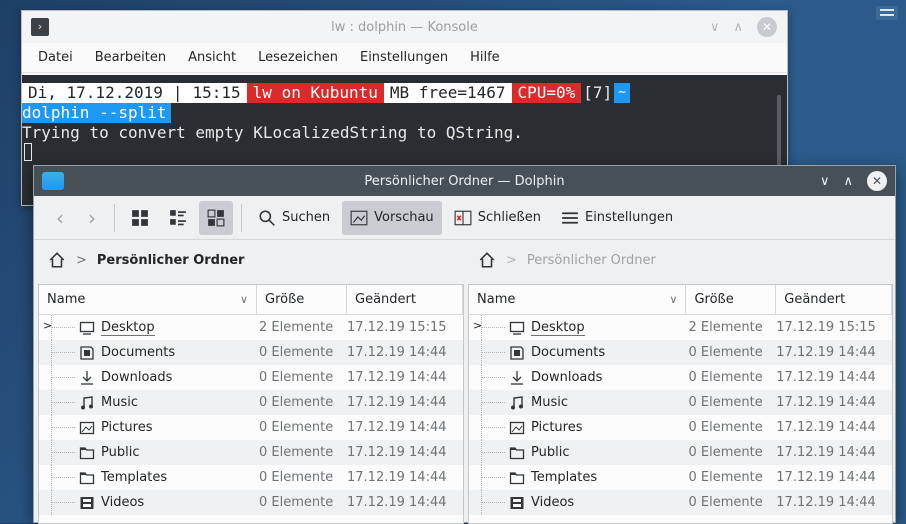 The image size is (906, 524). I want to click on file-size: 2 Elemente, so click(725, 327).